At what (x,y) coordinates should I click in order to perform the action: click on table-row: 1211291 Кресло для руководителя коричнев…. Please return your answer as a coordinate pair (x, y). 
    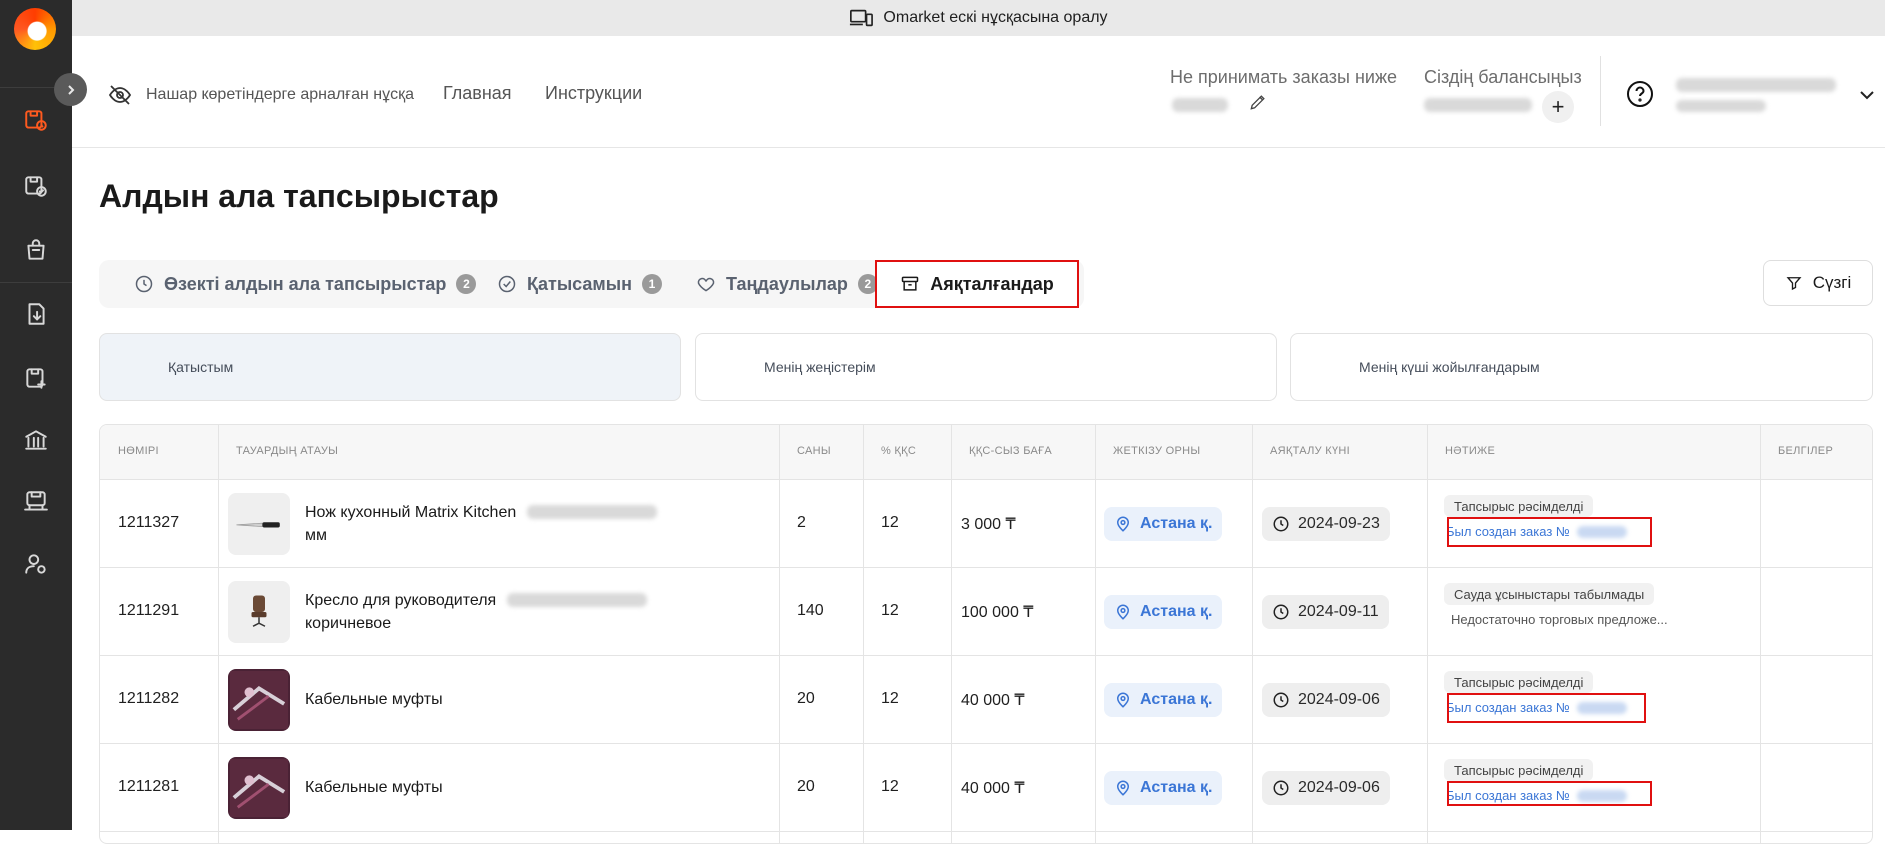
    Looking at the image, I should click on (986, 612).